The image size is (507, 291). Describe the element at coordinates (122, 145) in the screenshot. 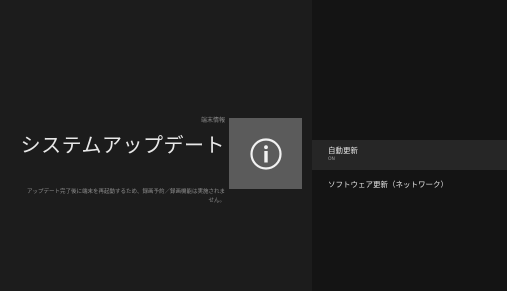

I see `page-title: システムアップデート` at that location.